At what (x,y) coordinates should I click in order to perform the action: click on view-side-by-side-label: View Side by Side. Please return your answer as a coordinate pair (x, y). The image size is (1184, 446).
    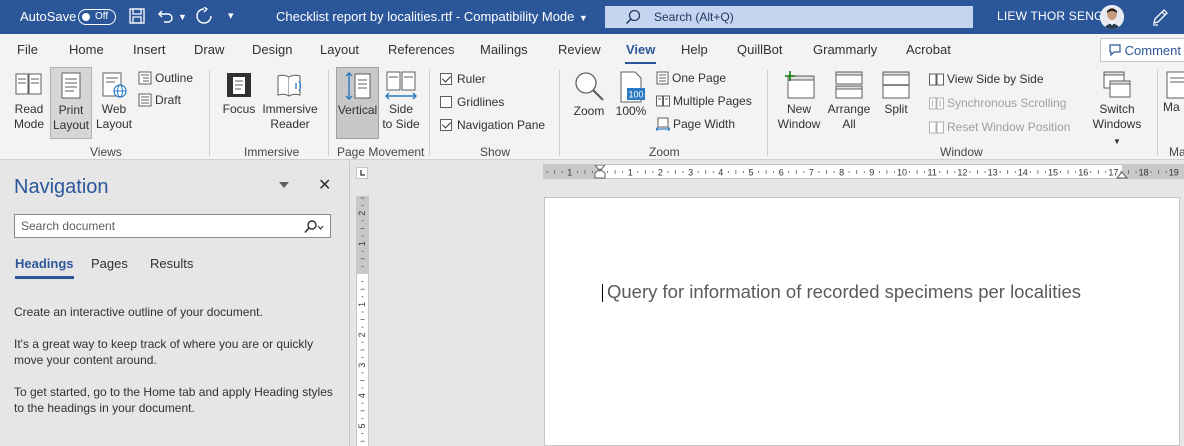
    Looking at the image, I should click on (995, 79).